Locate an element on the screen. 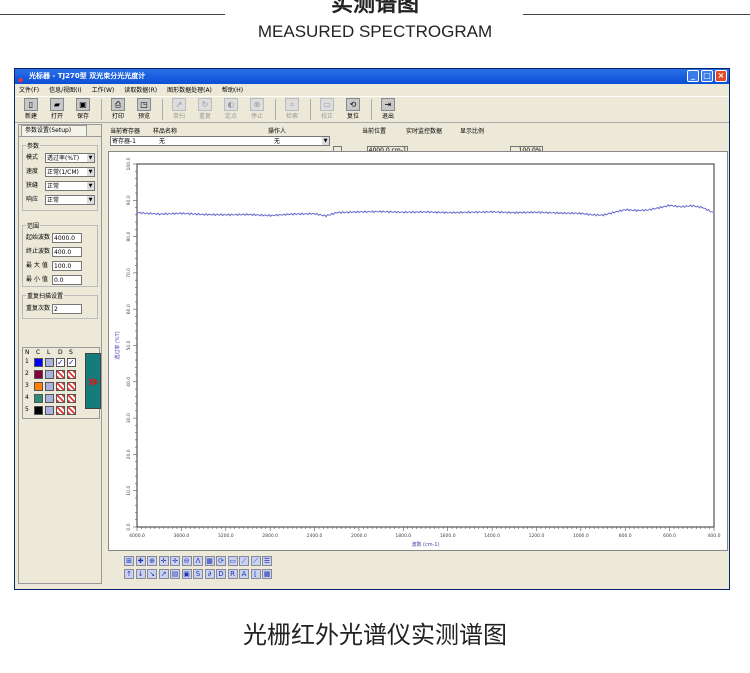 The width and height of the screenshot is (750, 673). y-tick-label: 50.0 is located at coordinates (129, 345).